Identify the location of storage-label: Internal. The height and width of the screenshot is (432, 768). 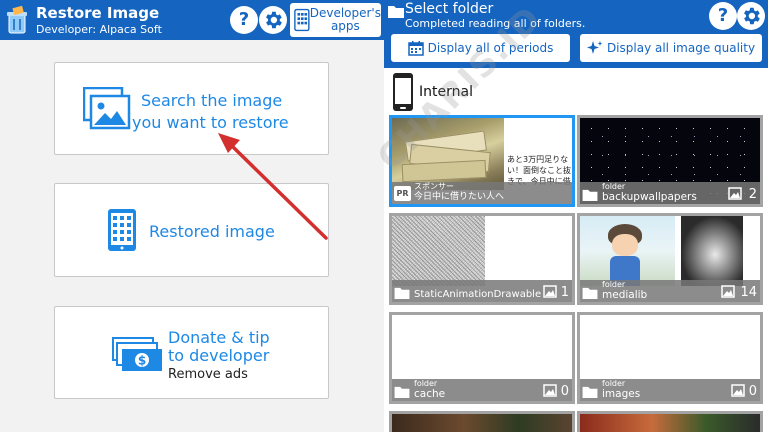
(446, 92).